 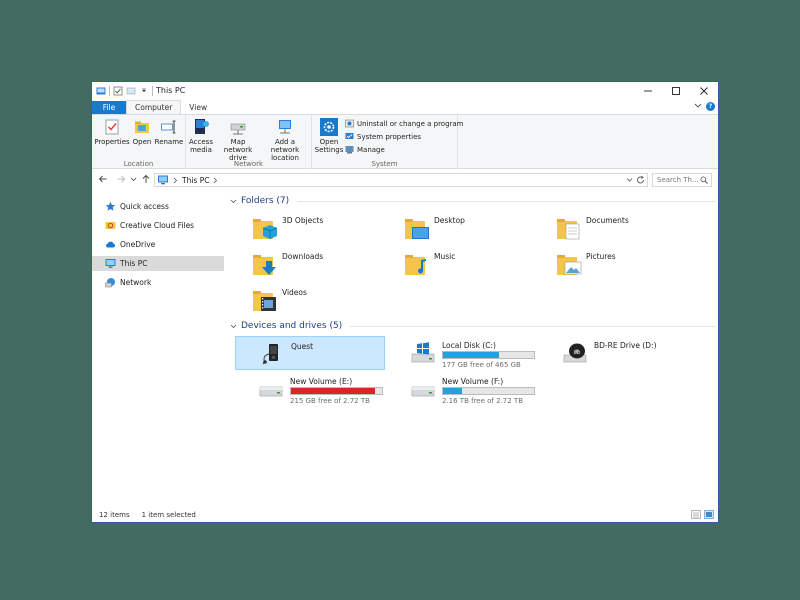 What do you see at coordinates (144, 91) in the screenshot?
I see `qat-dropdown-icon` at bounding box center [144, 91].